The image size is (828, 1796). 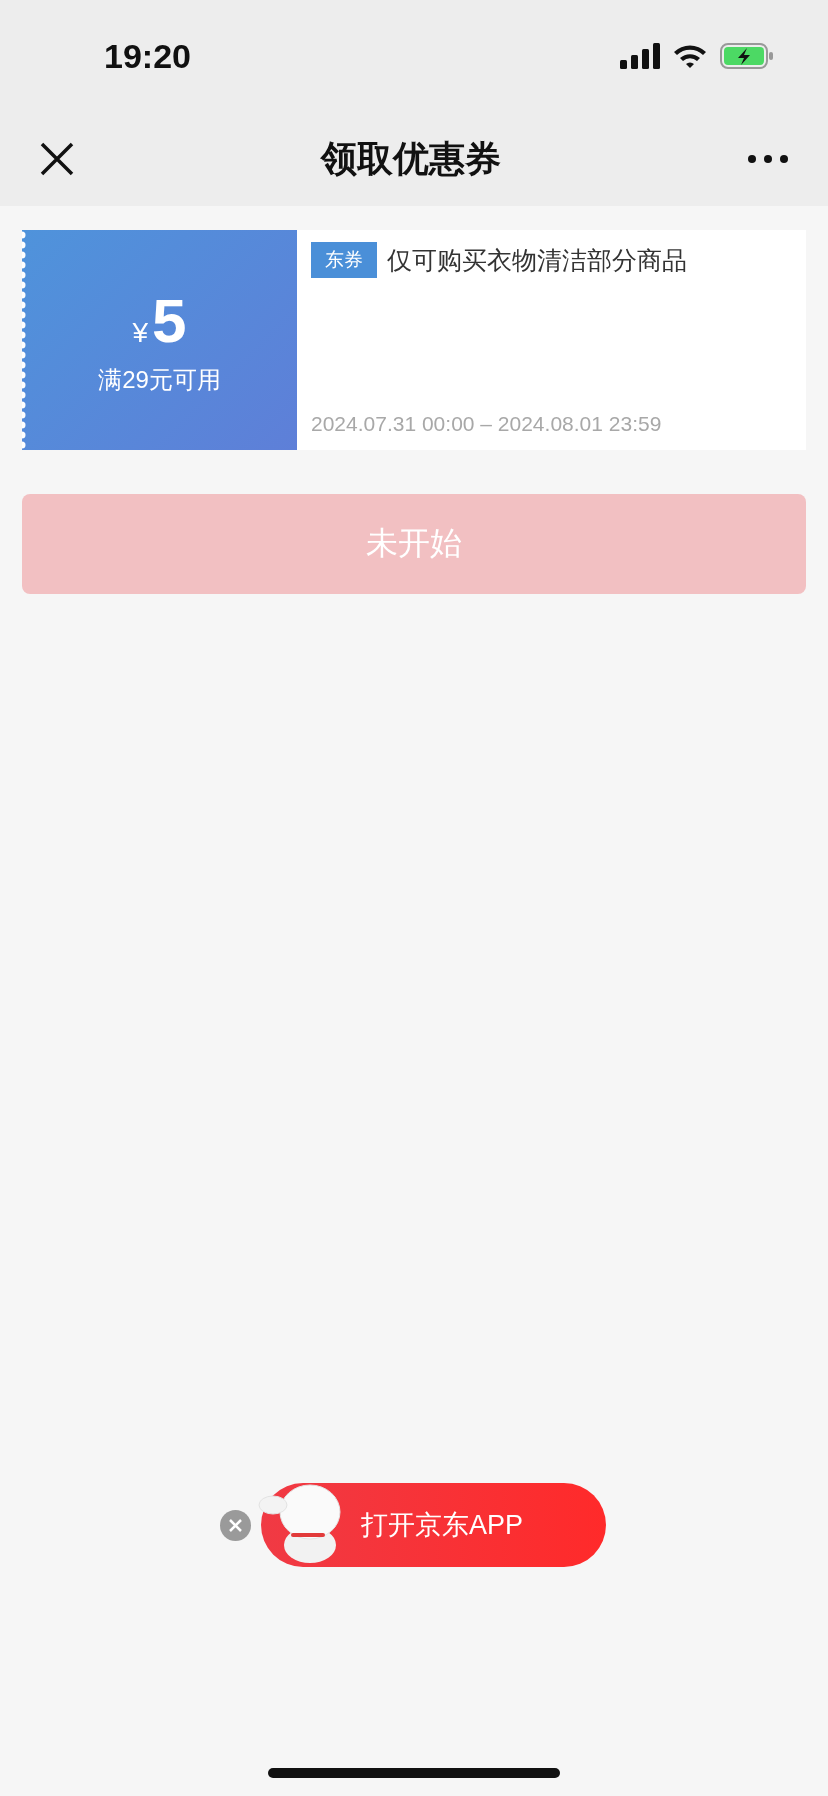 What do you see at coordinates (147, 56) in the screenshot?
I see `status-time: 19:20` at bounding box center [147, 56].